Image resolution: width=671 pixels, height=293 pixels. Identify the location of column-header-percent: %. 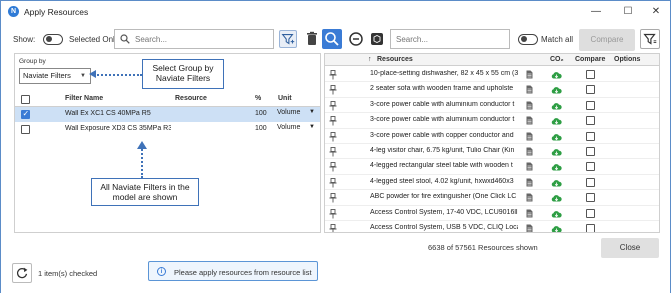
(258, 98).